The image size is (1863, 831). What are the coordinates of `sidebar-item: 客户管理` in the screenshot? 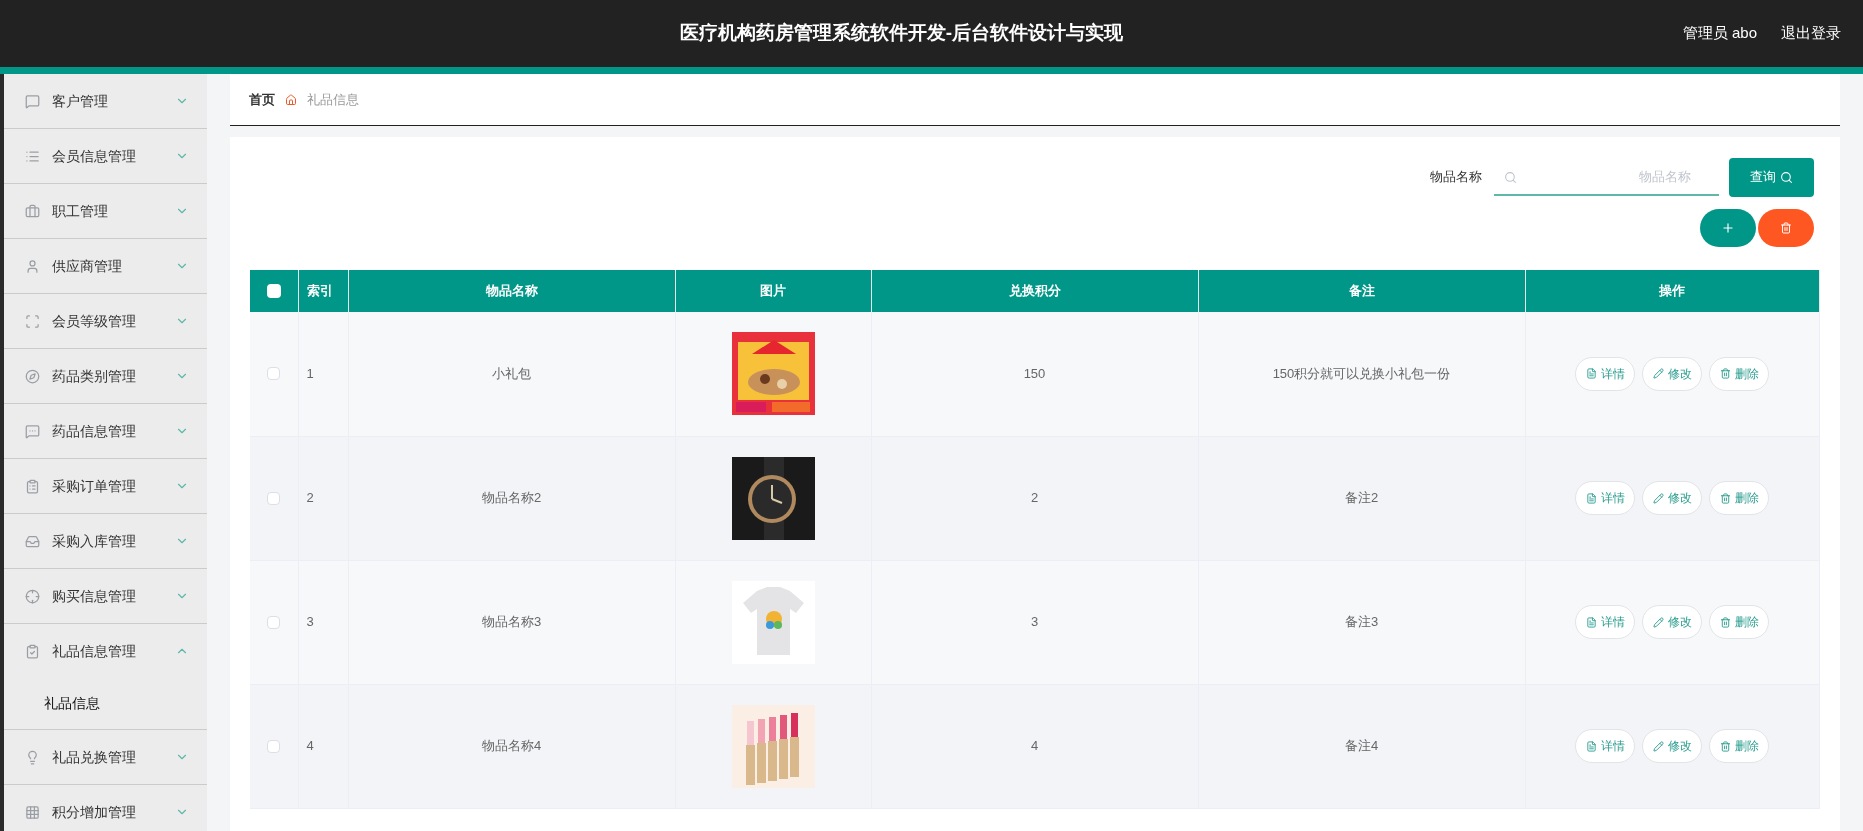 It's located at (105, 101).